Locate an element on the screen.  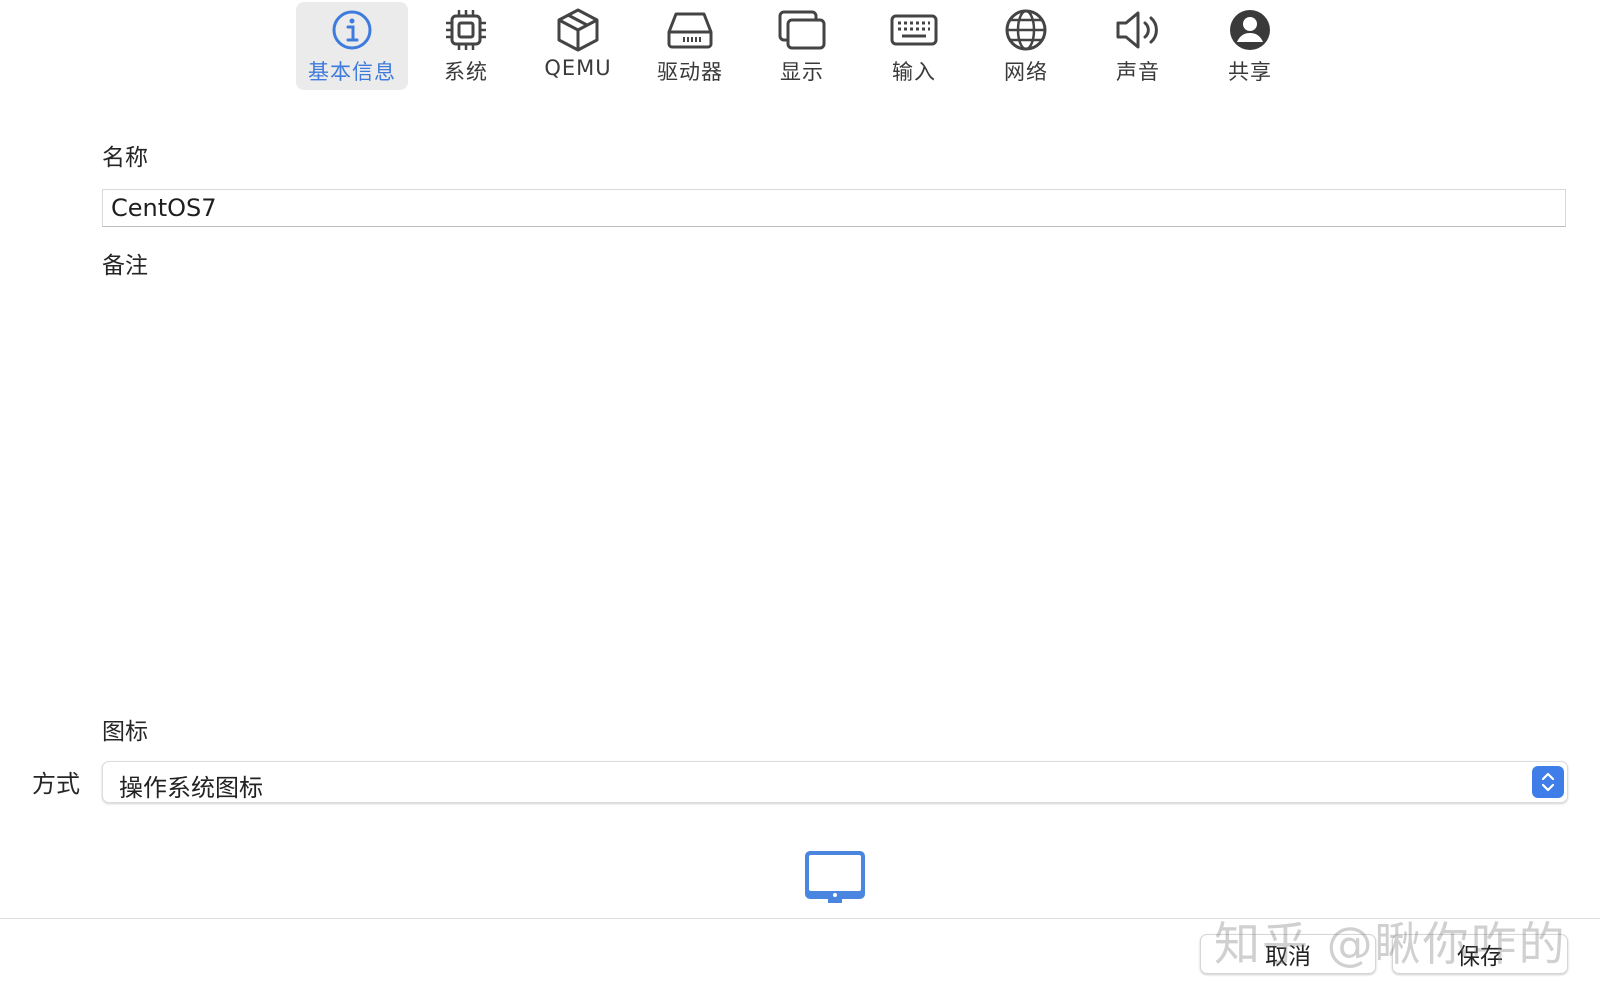
tab-label: 显示 is located at coordinates (802, 72).